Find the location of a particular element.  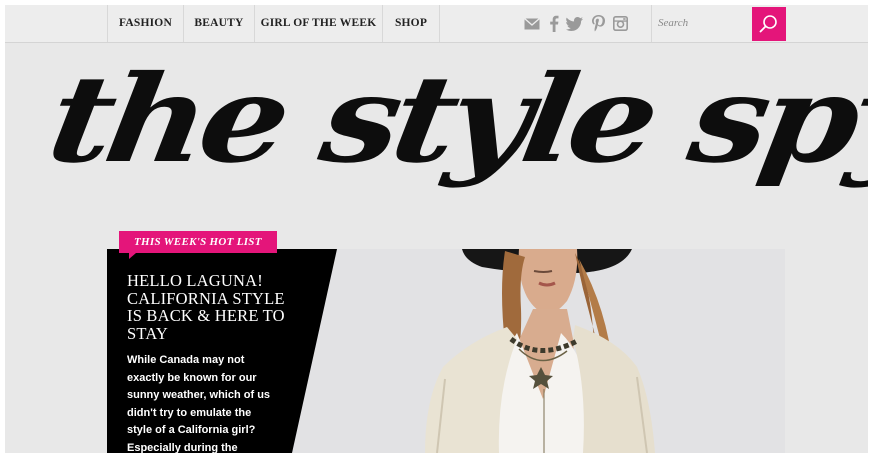

mail-icon is located at coordinates (532, 26).